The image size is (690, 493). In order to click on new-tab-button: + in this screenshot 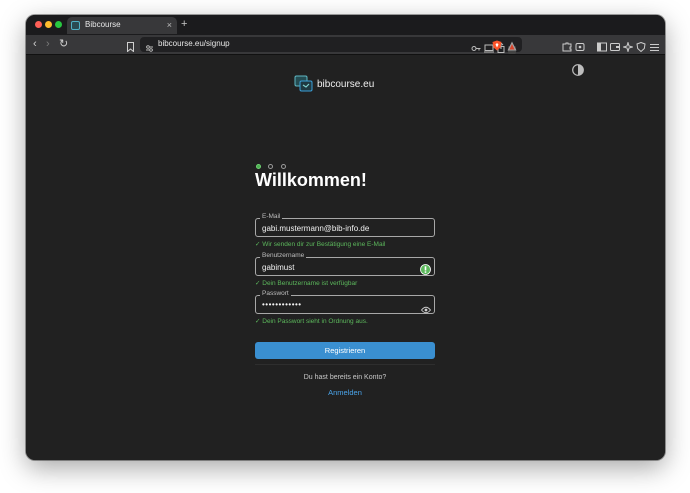, I will do `click(184, 24)`.